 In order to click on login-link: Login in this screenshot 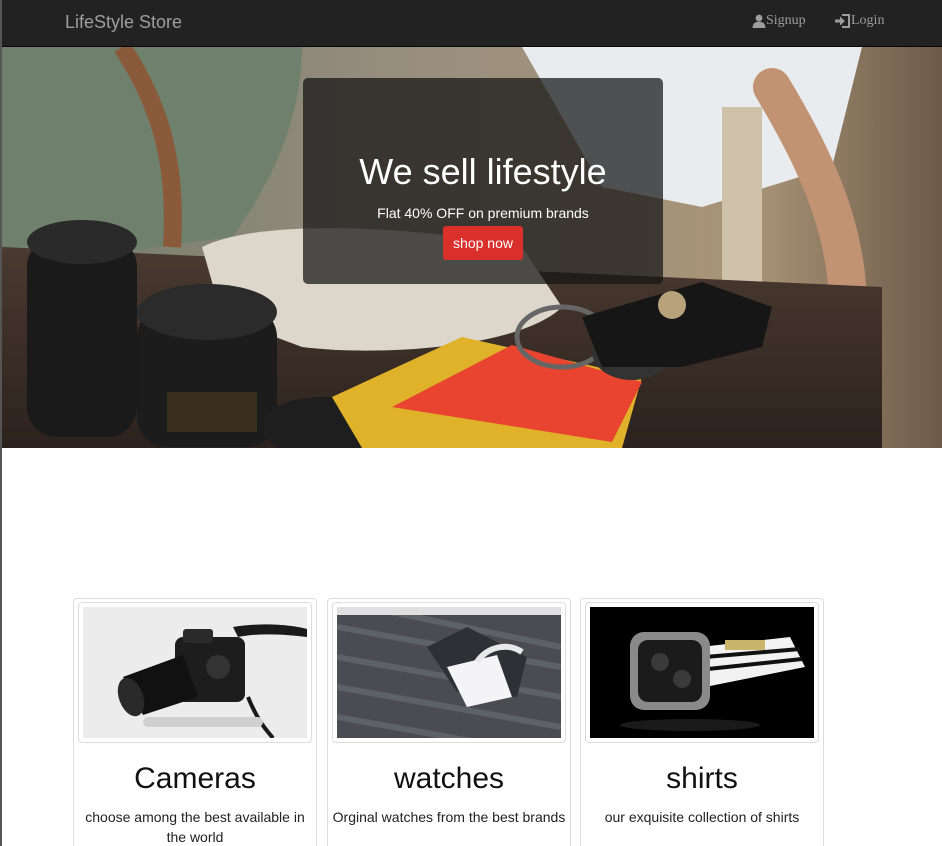, I will do `click(859, 21)`.